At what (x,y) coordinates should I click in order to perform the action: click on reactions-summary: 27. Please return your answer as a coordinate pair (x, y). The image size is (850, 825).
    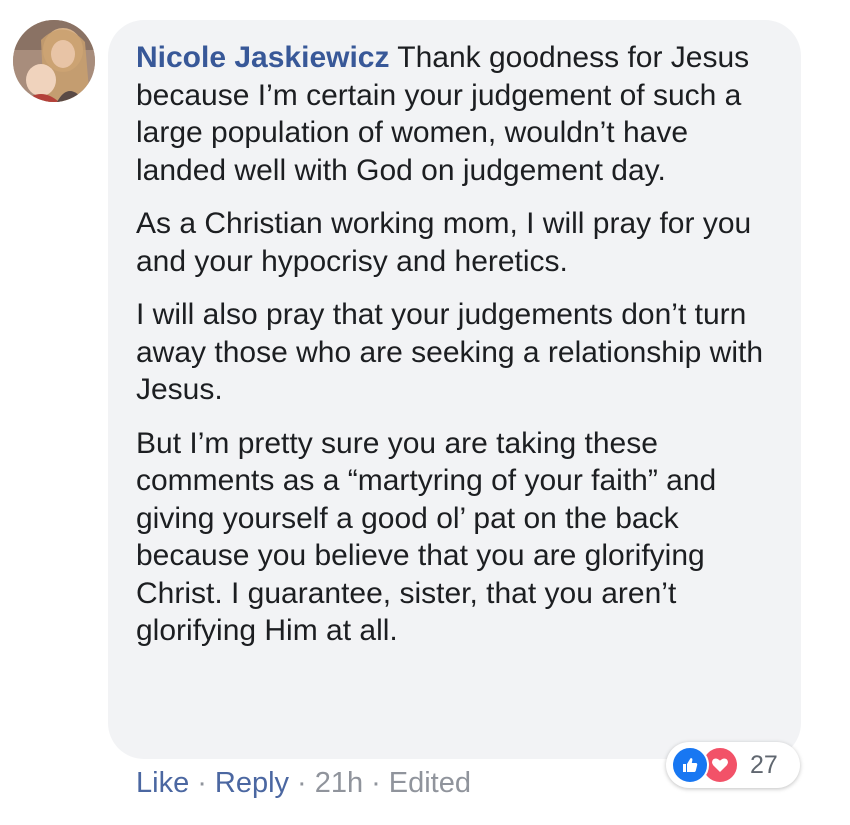
    Looking at the image, I should click on (733, 765).